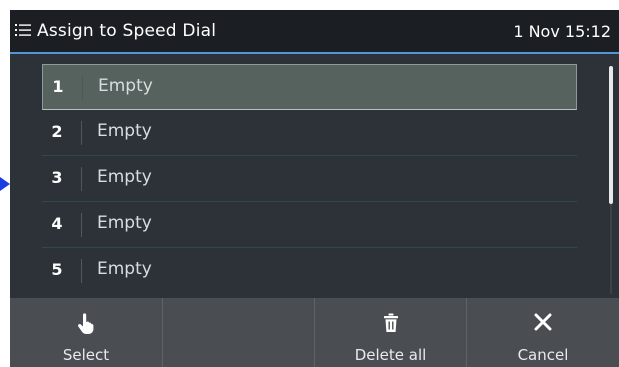 Image resolution: width=619 pixels, height=367 pixels. I want to click on menu-icon, so click(23, 30).